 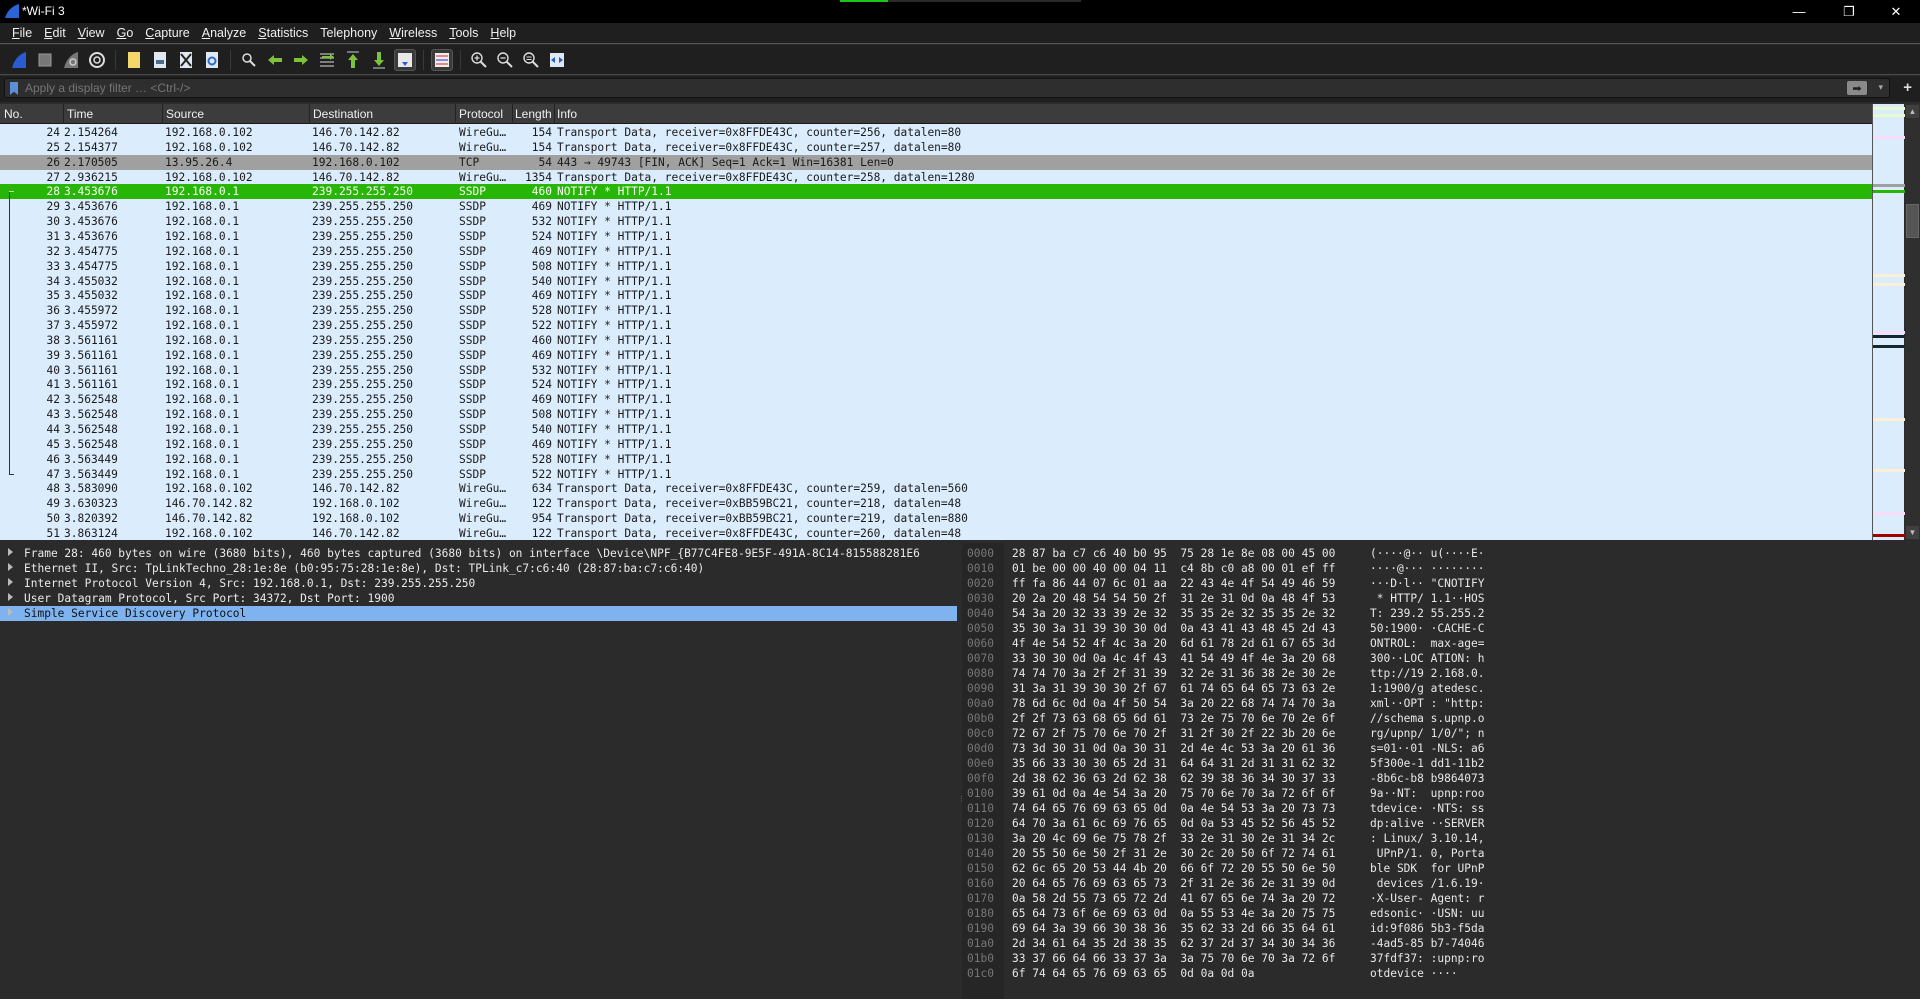 I want to click on column-header-source: Source, so click(x=185, y=114).